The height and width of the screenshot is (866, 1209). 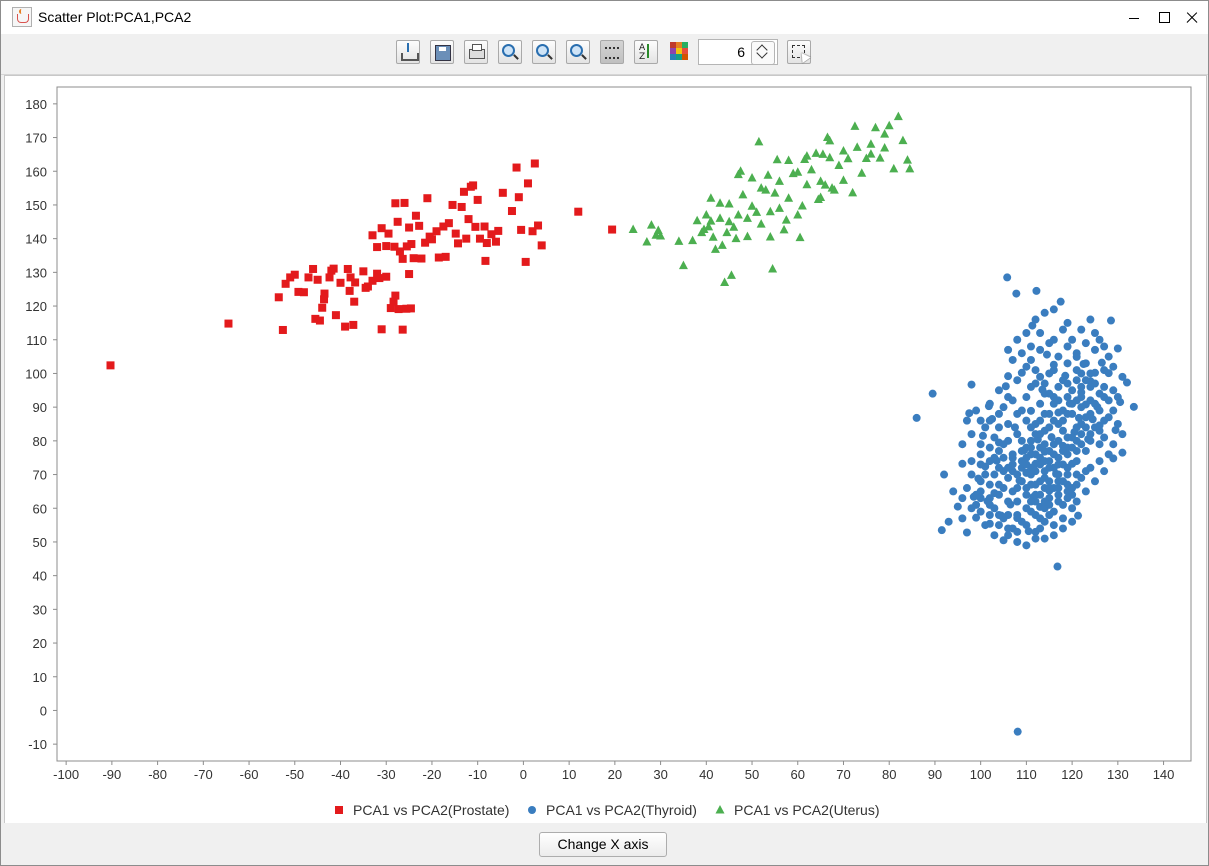 What do you see at coordinates (889, 774) in the screenshot?
I see `x-tick-label: 80` at bounding box center [889, 774].